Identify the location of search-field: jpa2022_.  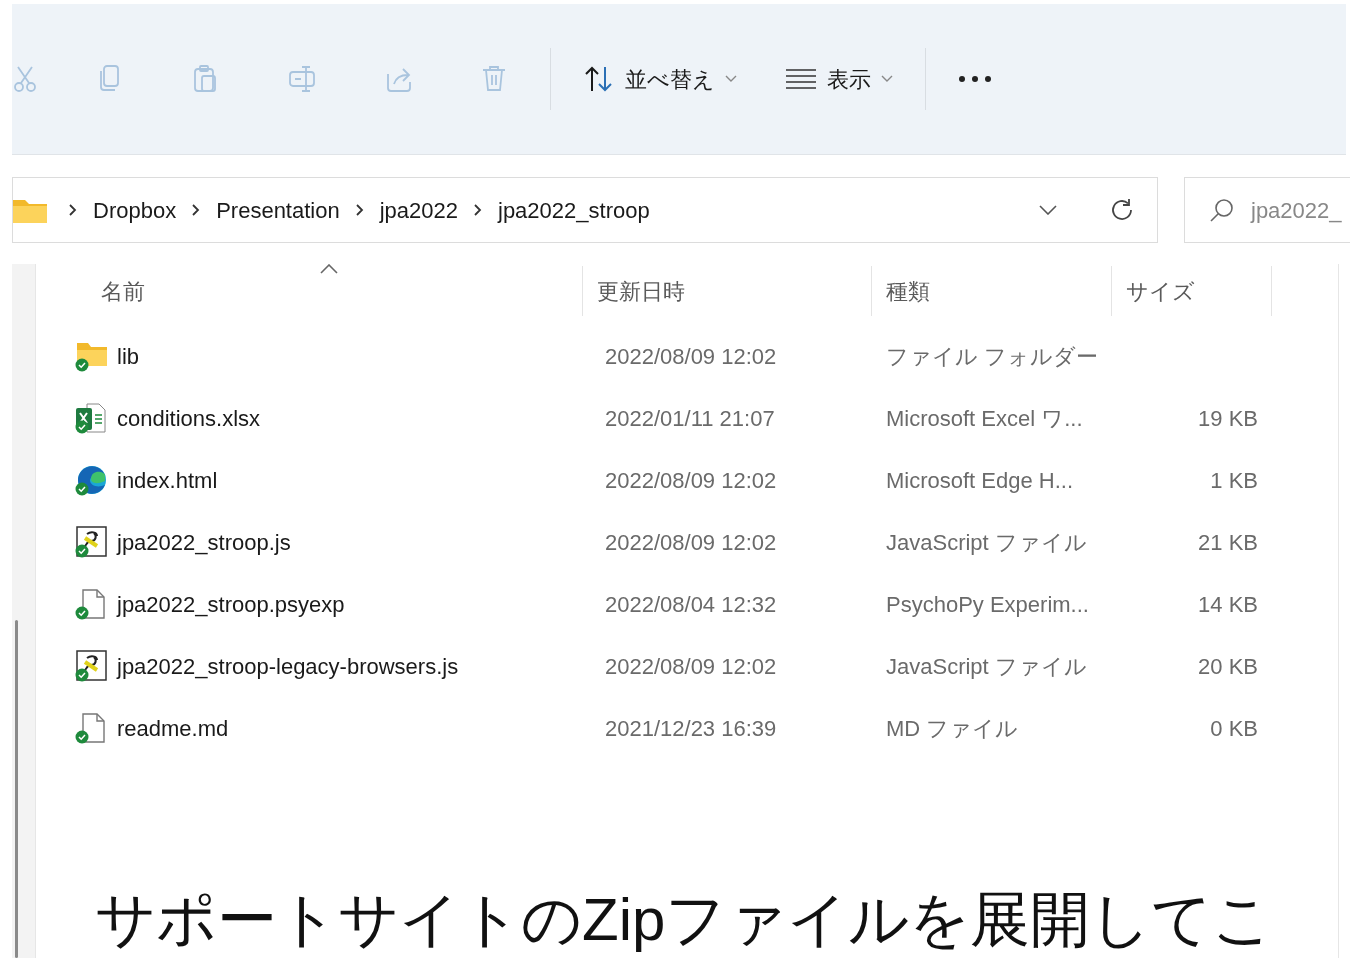
(1267, 210).